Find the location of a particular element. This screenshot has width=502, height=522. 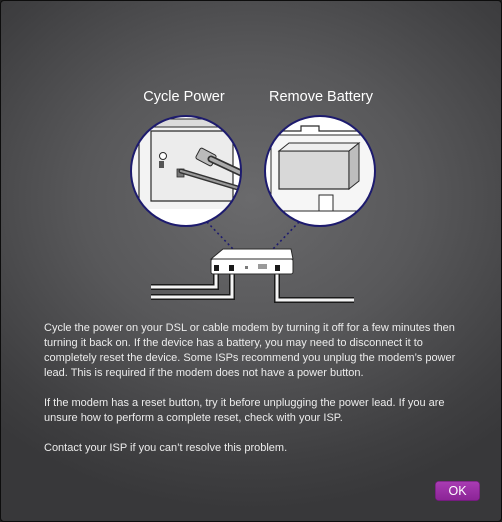

ok-button: OK is located at coordinates (457, 491).